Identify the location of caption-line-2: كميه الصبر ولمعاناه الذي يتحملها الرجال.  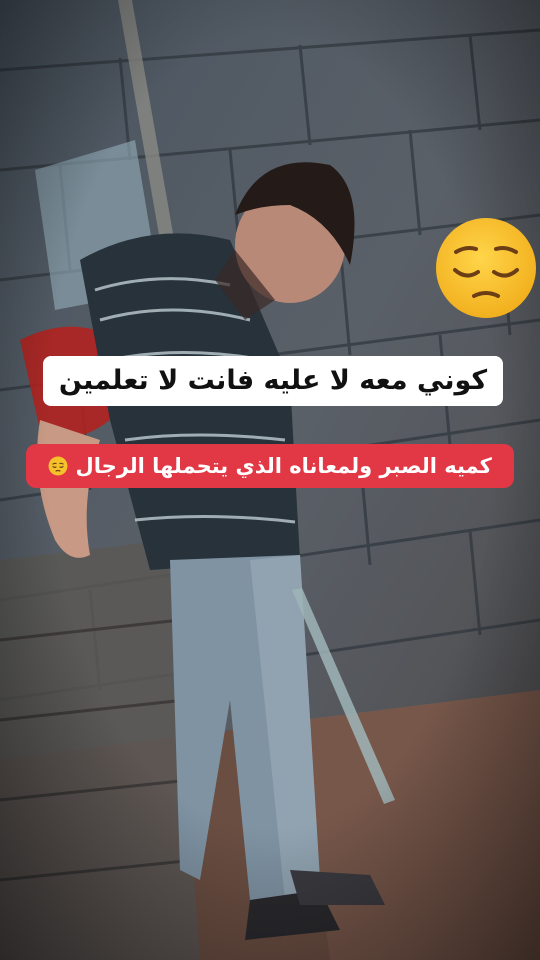
(270, 466).